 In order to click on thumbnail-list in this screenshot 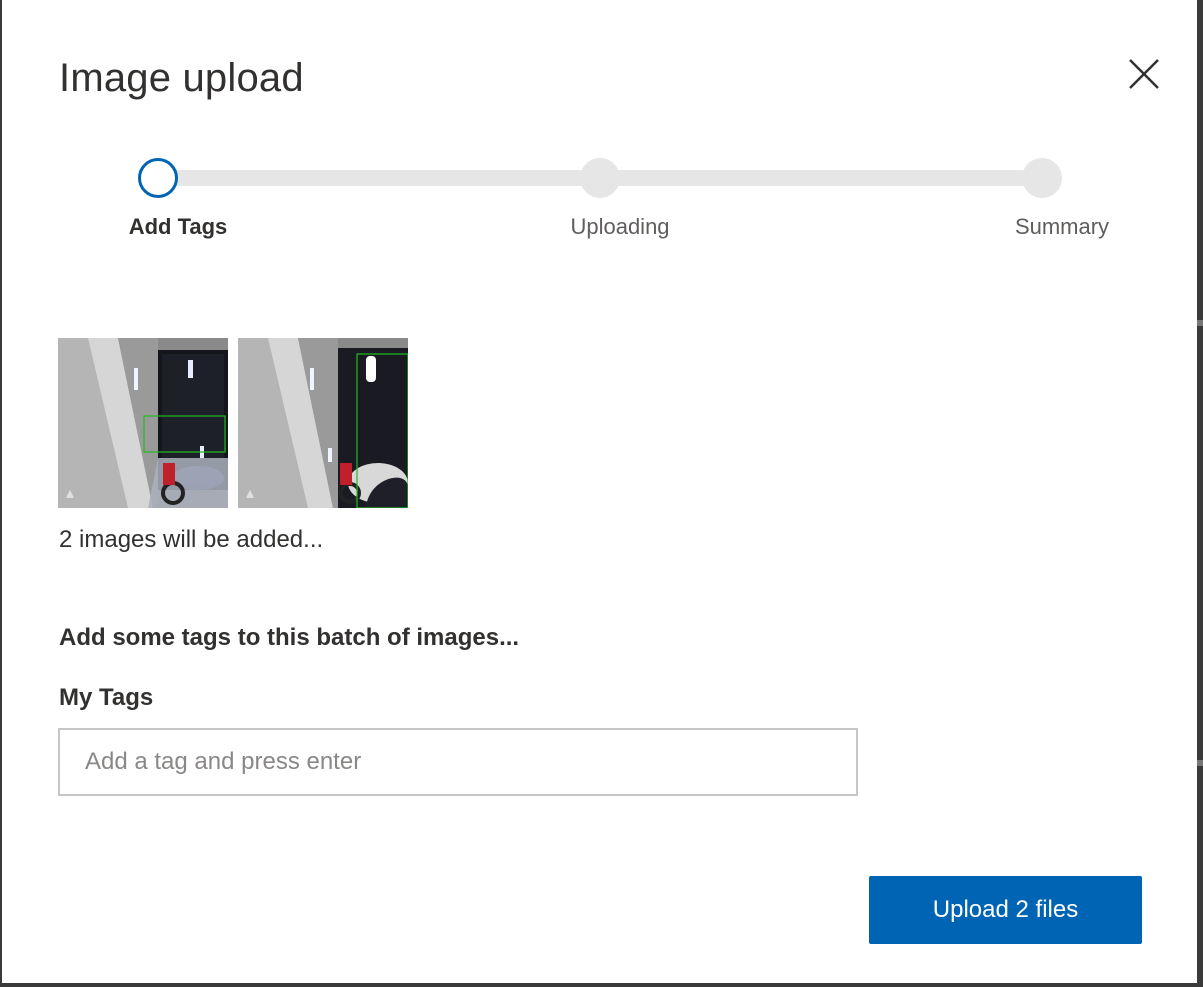, I will do `click(233, 423)`.